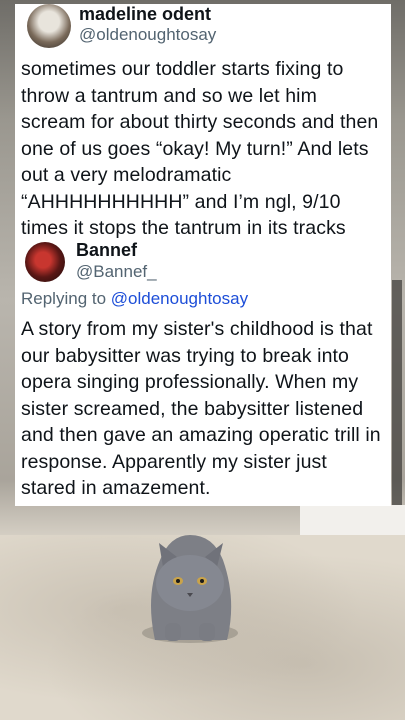  Describe the element at coordinates (145, 14) in the screenshot. I see `author-name: madeline odent` at that location.